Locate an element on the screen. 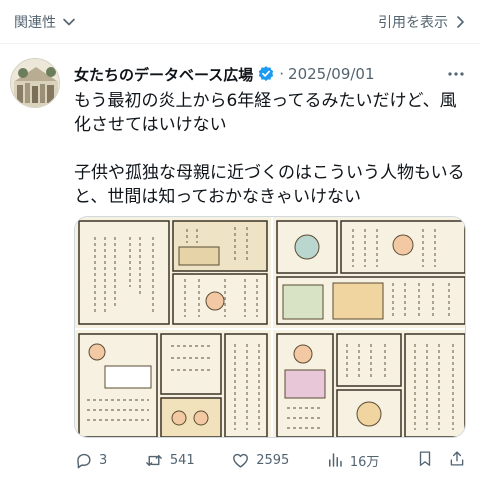 This screenshot has height=483, width=480. chevron-right-icon is located at coordinates (460, 22).